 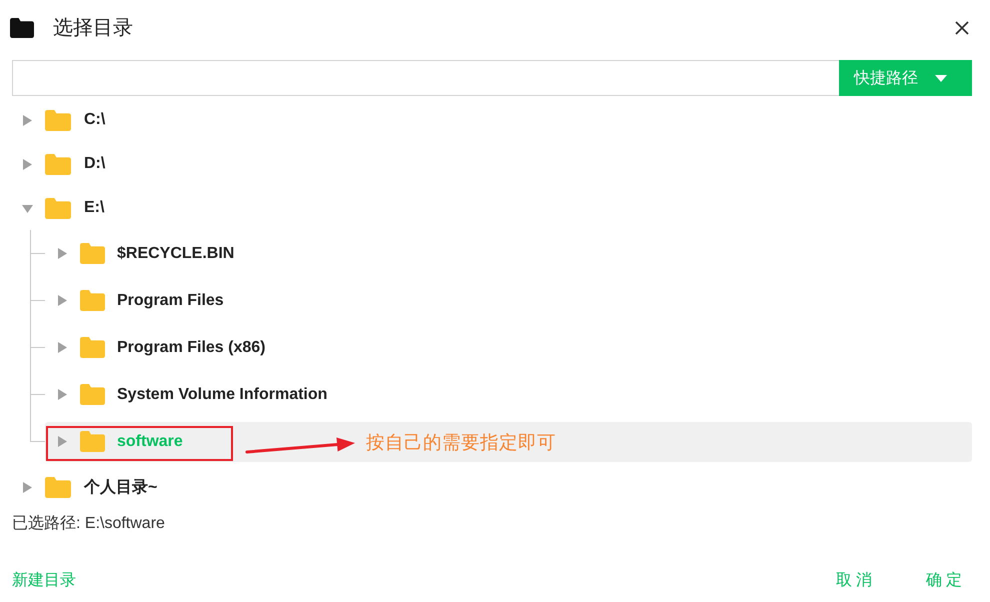 What do you see at coordinates (93, 28) in the screenshot?
I see `dialog-title: 选择目录` at bounding box center [93, 28].